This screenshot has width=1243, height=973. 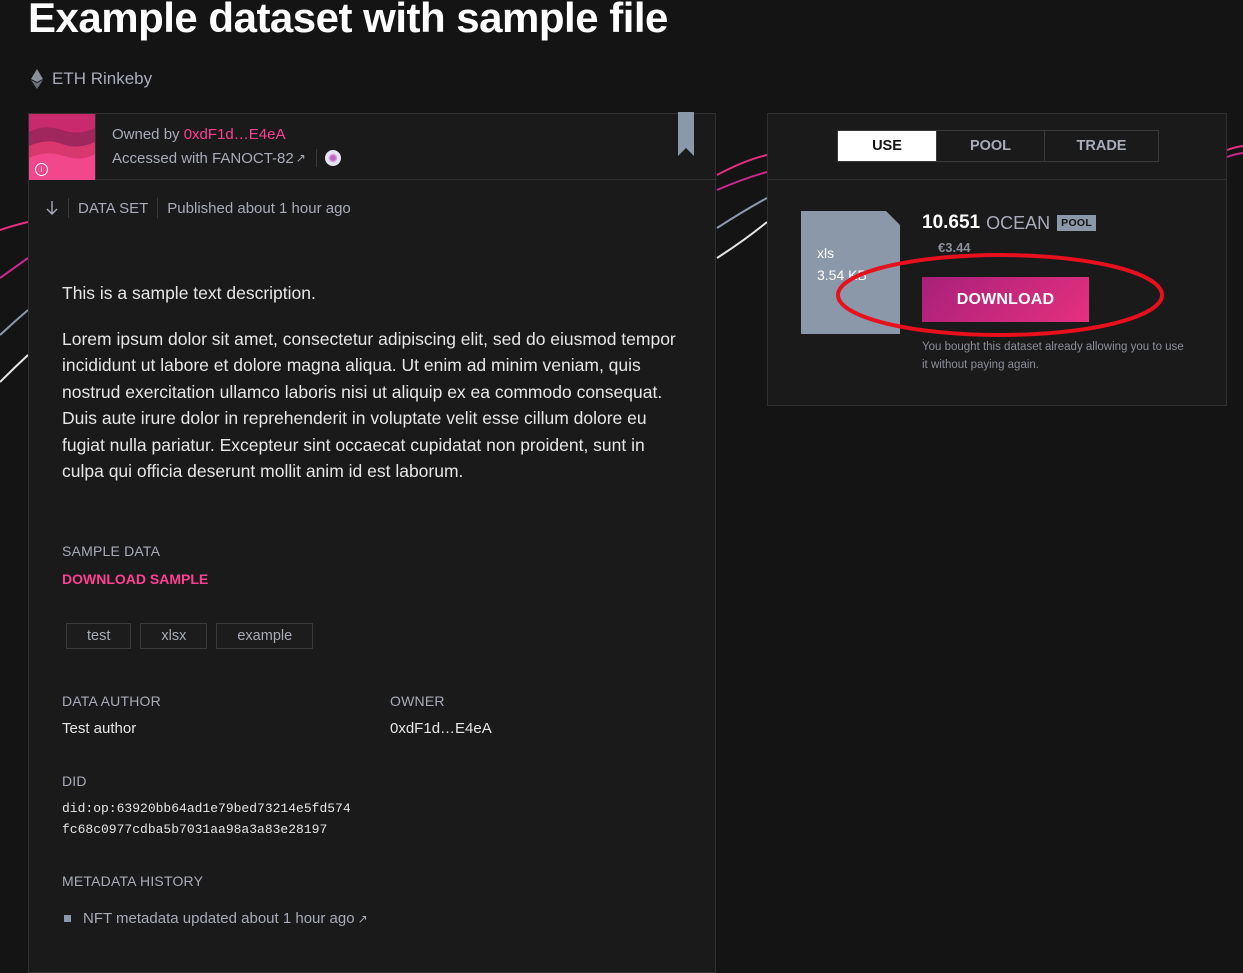 What do you see at coordinates (189, 293) in the screenshot?
I see `description-paragraph: This is a sample text description.` at bounding box center [189, 293].